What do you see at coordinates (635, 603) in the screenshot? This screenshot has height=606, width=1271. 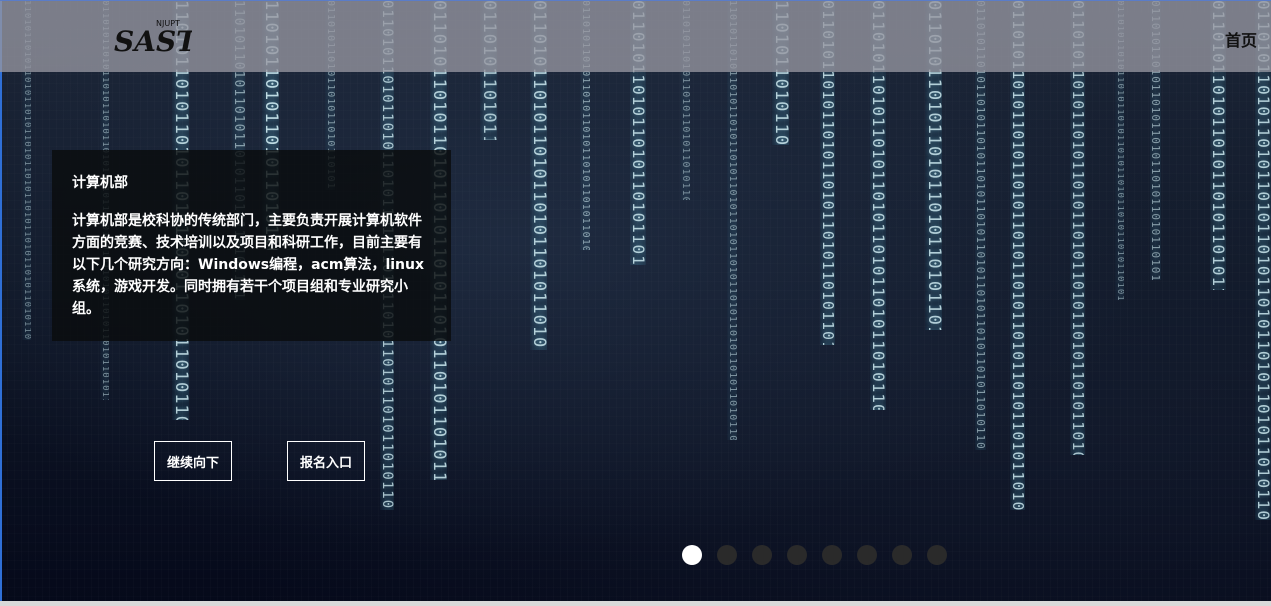 I see `bottom-strip` at bounding box center [635, 603].